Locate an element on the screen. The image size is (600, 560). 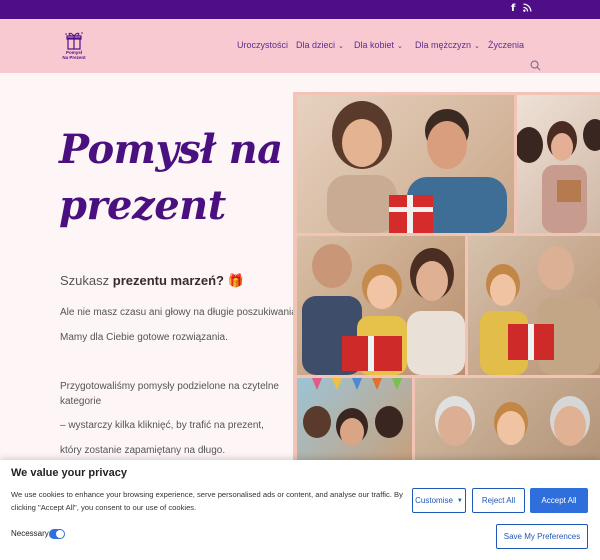
top-bar: f is located at coordinates (300, 9).